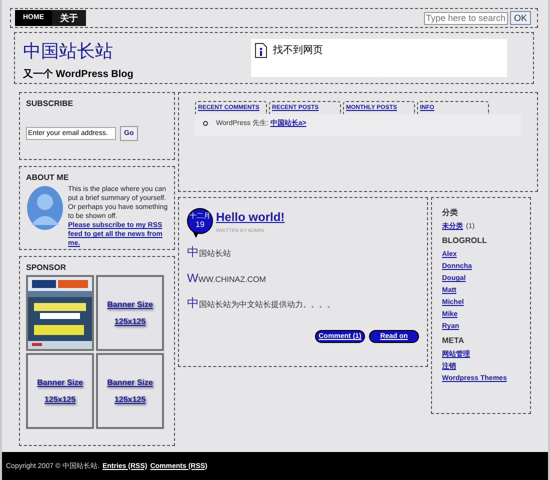 Image resolution: width=550 pixels, height=480 pixels. Describe the element at coordinates (454, 341) in the screenshot. I see `sidebar-heading: META` at that location.